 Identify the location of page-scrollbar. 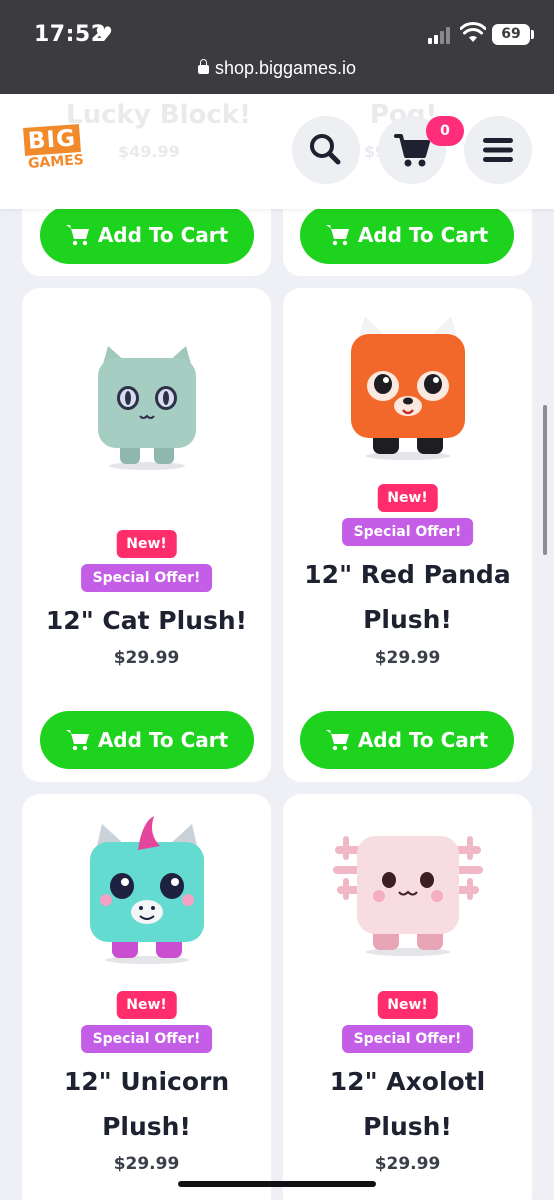
(545, 480).